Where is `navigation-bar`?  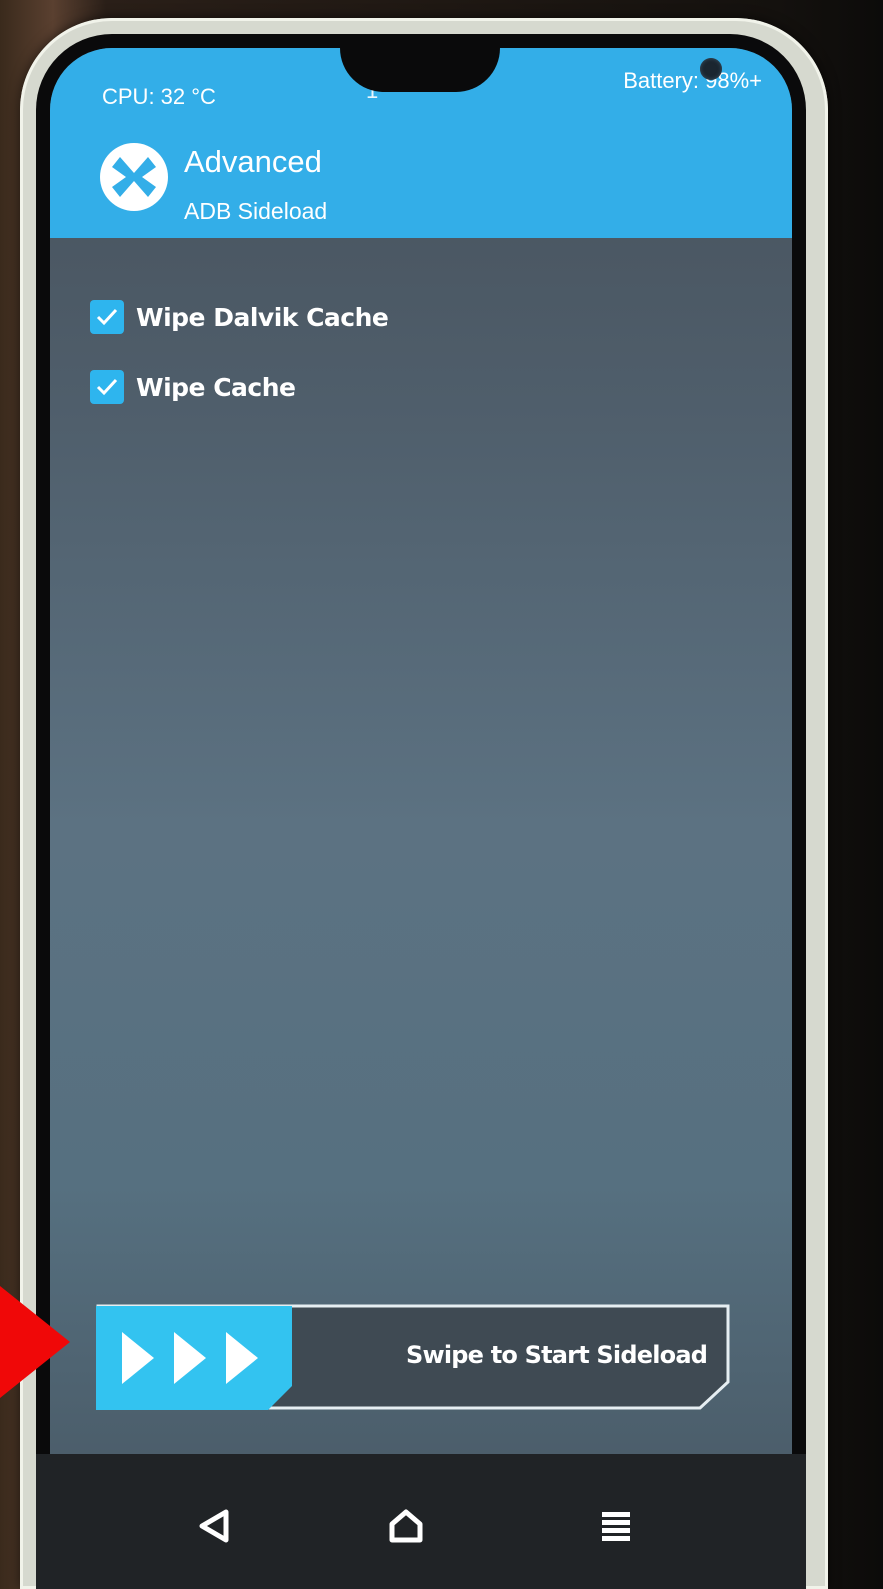
navigation-bar is located at coordinates (421, 1521).